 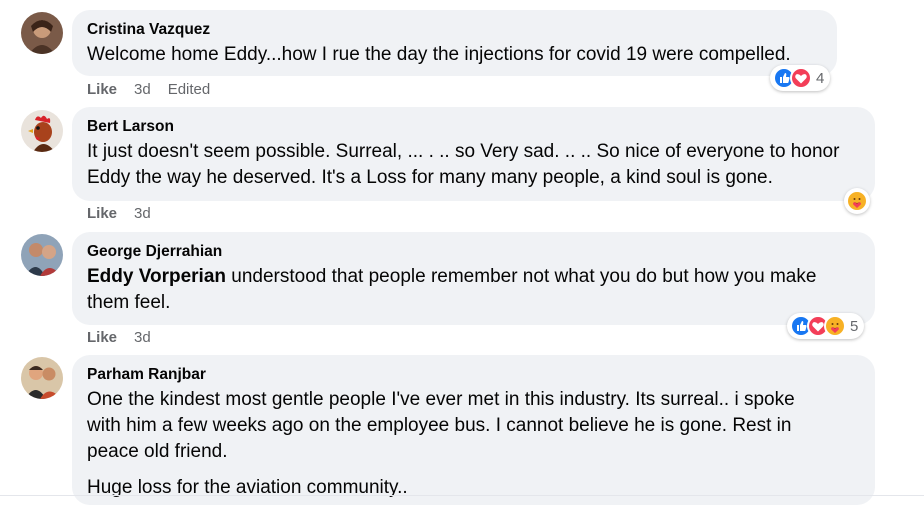 What do you see at coordinates (473, 251) in the screenshot?
I see `comment-author: George Djerrahian` at bounding box center [473, 251].